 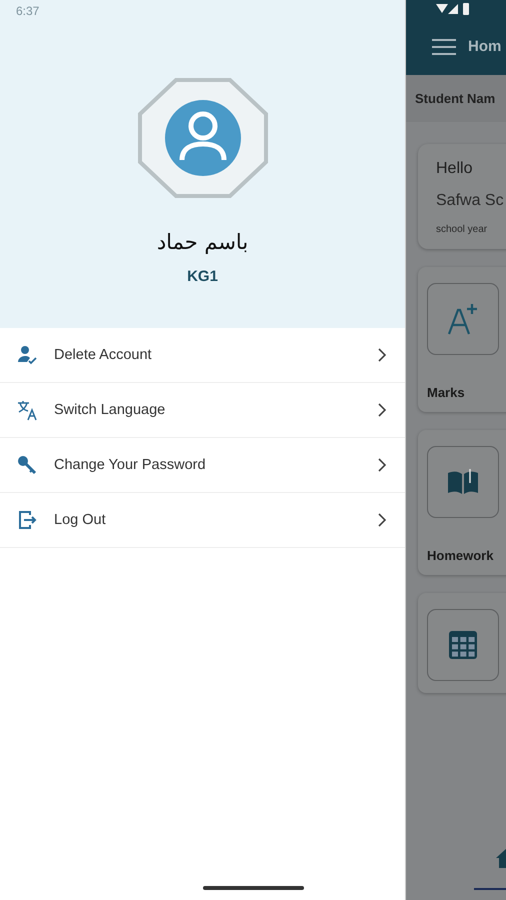 What do you see at coordinates (27, 410) in the screenshot?
I see `translate-icon` at bounding box center [27, 410].